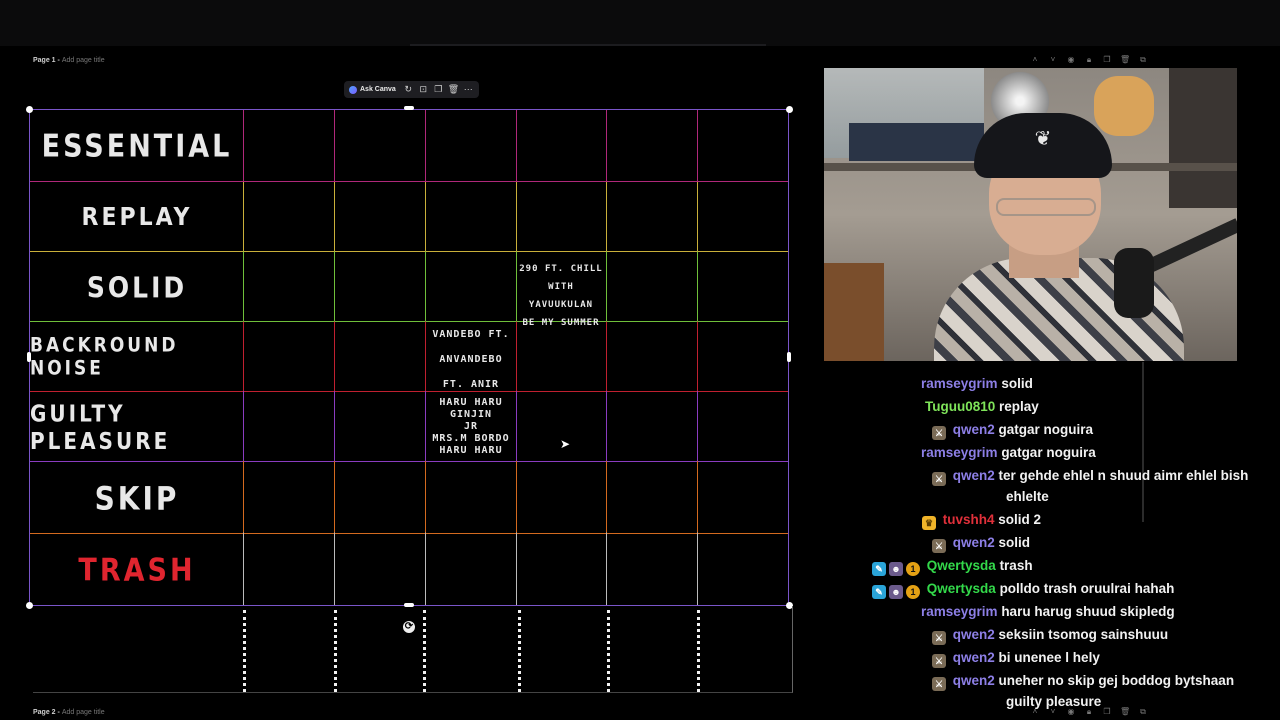  I want to click on resize-handle-top, so click(409, 108).